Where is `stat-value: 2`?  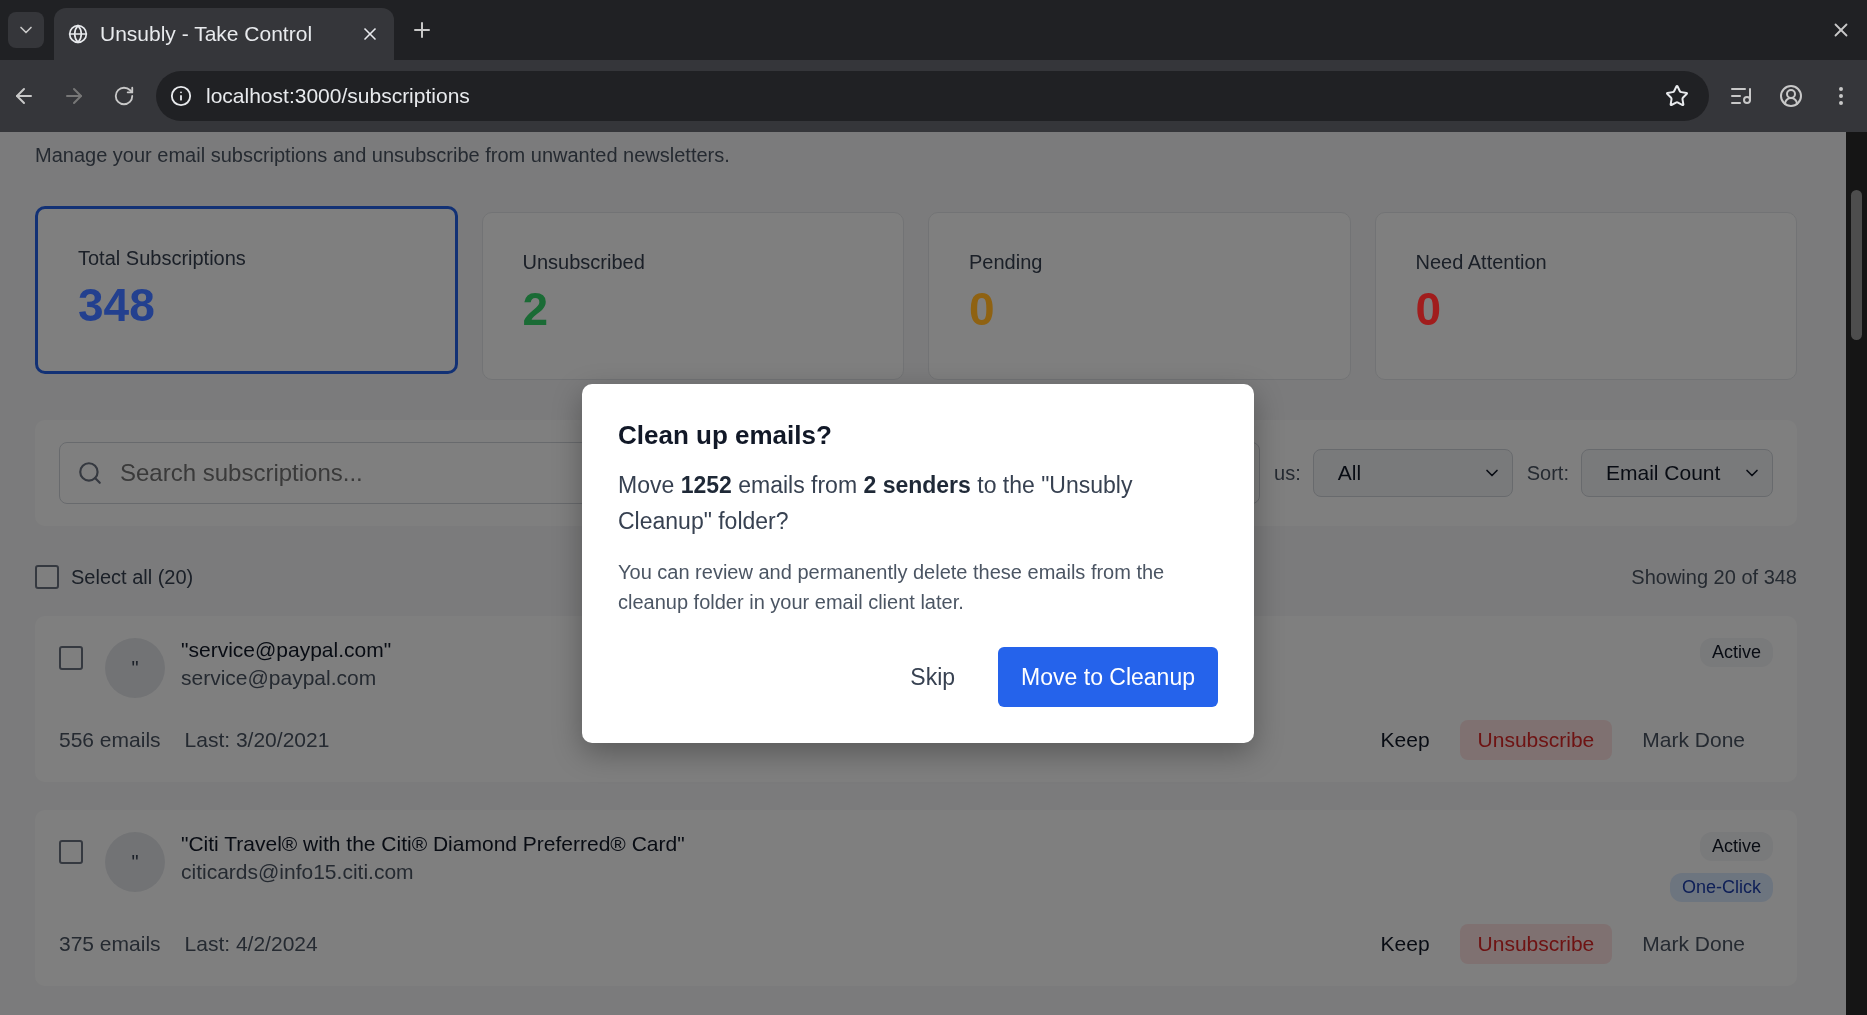 stat-value: 2 is located at coordinates (535, 309).